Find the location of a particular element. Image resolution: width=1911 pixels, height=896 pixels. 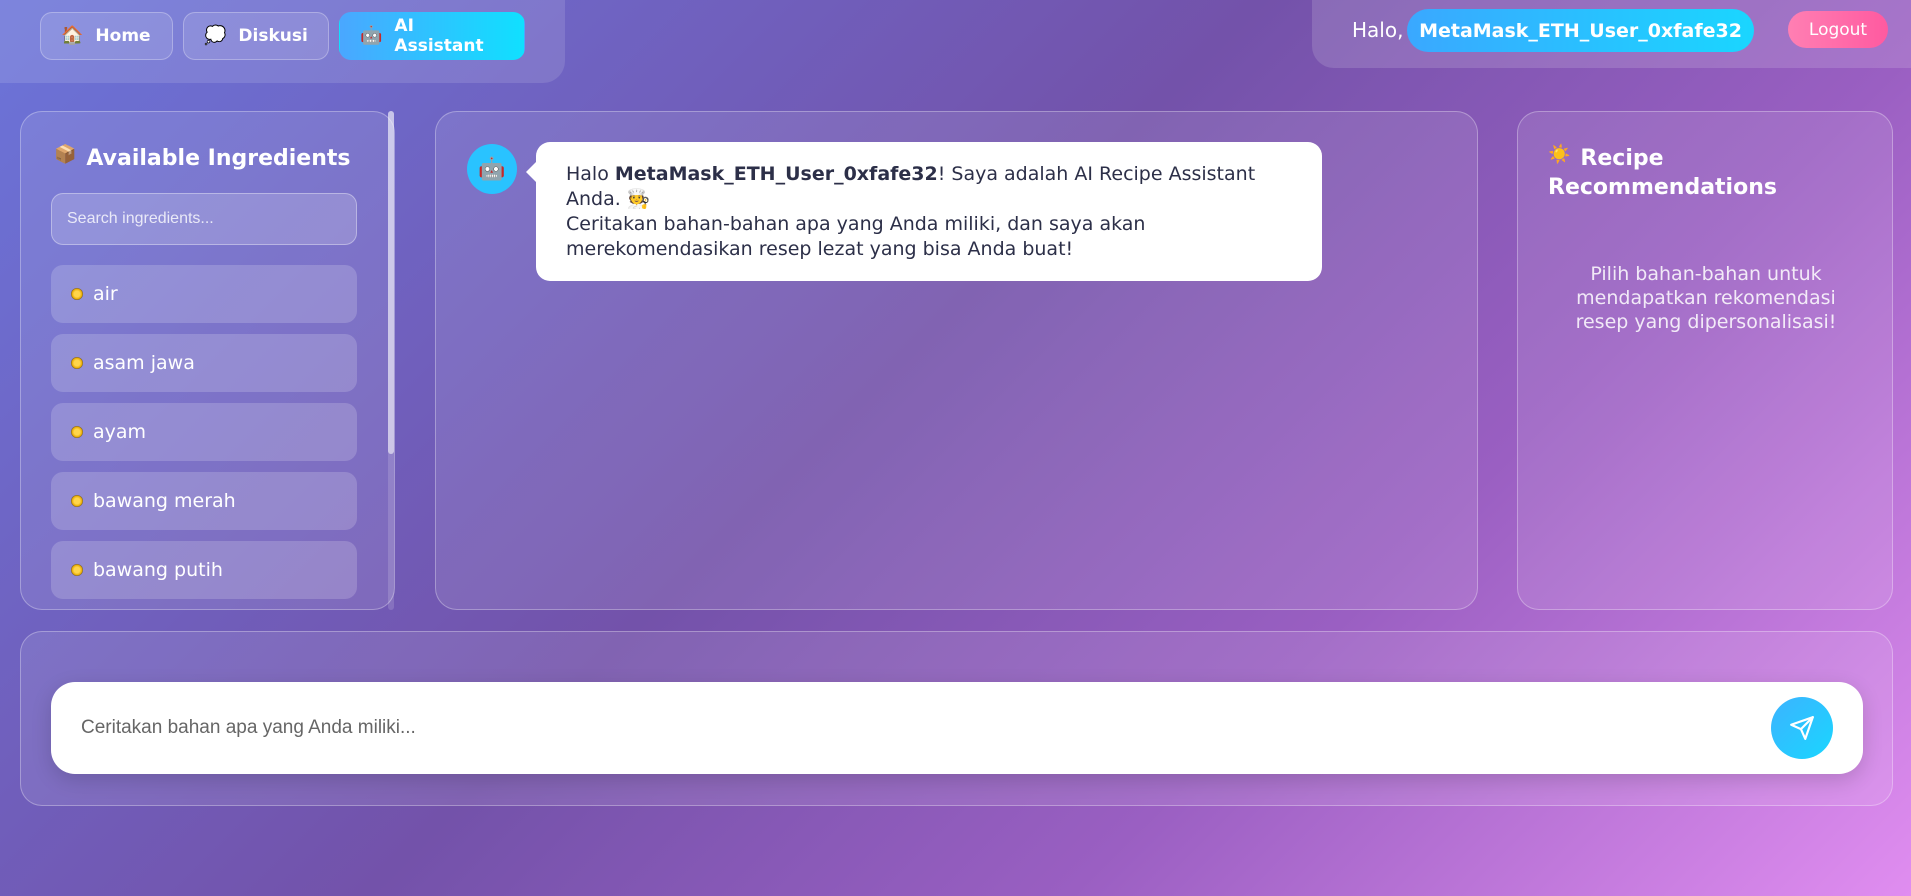

ingredient-label: ayam is located at coordinates (120, 432).